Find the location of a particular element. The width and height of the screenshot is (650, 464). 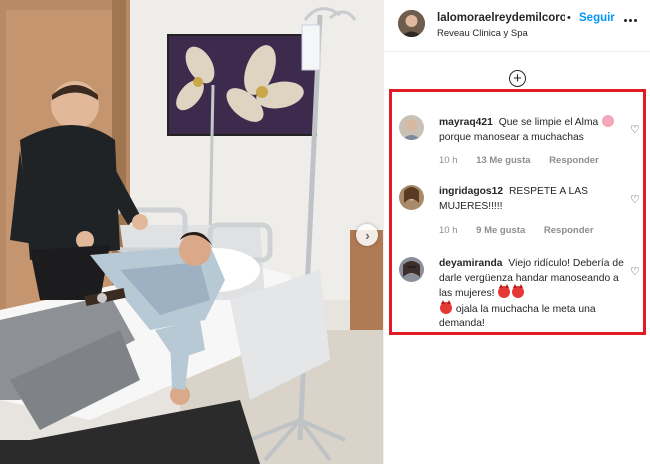

comment-meta: 10 h 13 Me gusta Responder is located at coordinates (527, 160).